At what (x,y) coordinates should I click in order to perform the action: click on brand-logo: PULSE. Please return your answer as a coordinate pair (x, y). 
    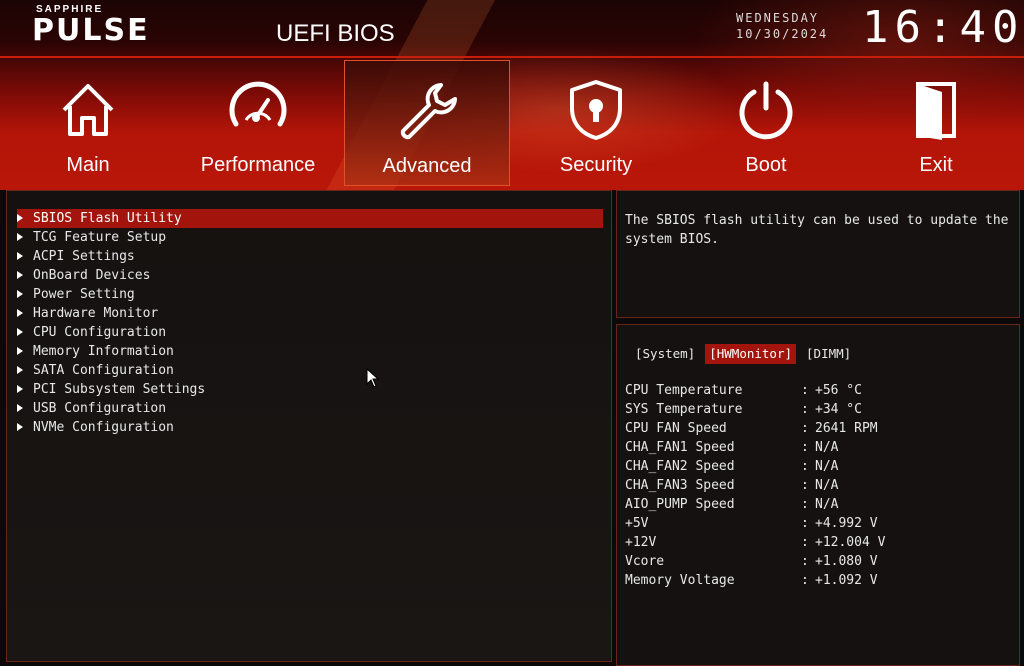
    Looking at the image, I should click on (91, 30).